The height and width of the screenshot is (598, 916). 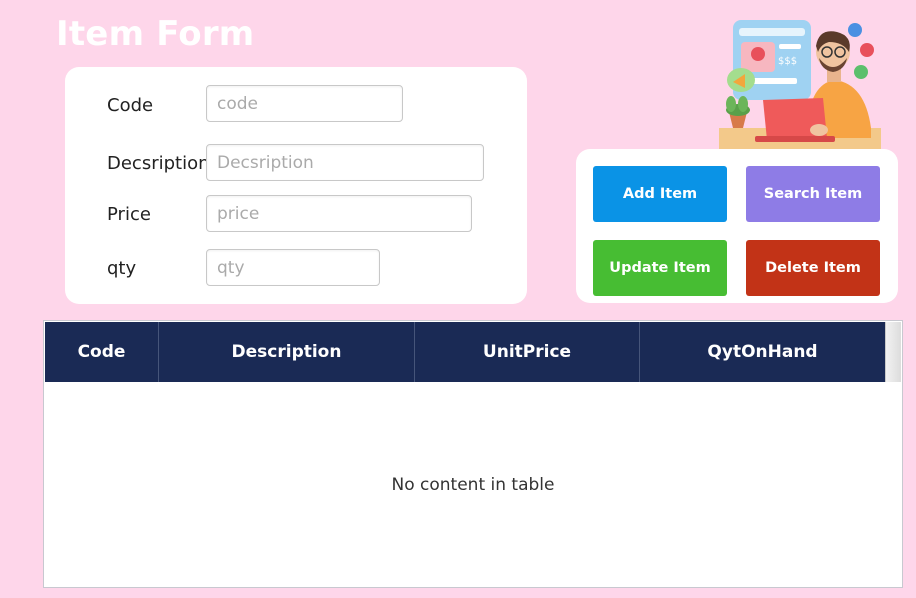 What do you see at coordinates (158, 163) in the screenshot?
I see `description-label: Decsription` at bounding box center [158, 163].